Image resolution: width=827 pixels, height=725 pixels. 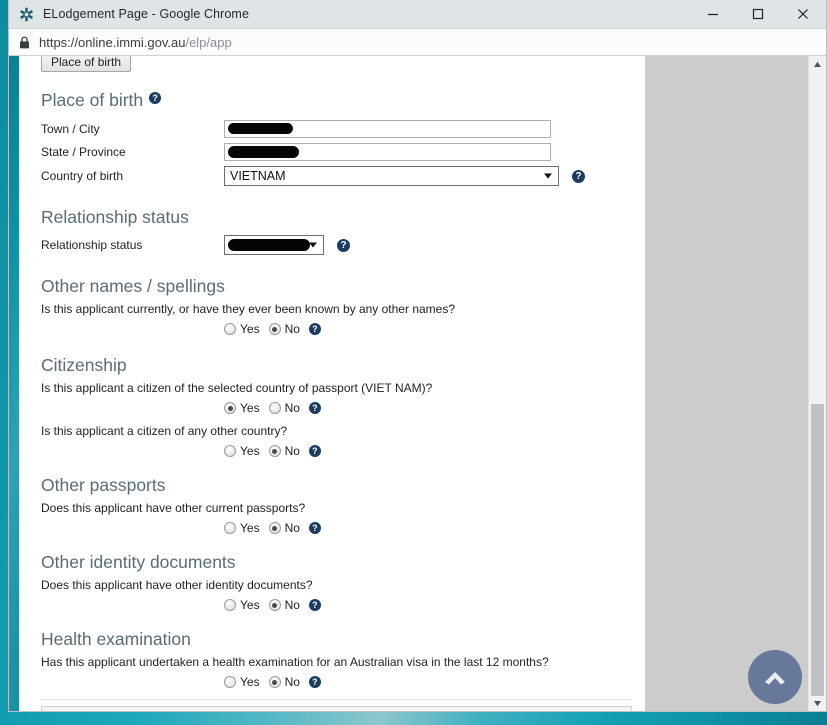 I want to click on country-of-birth-select: VIETNAM, so click(x=391, y=176).